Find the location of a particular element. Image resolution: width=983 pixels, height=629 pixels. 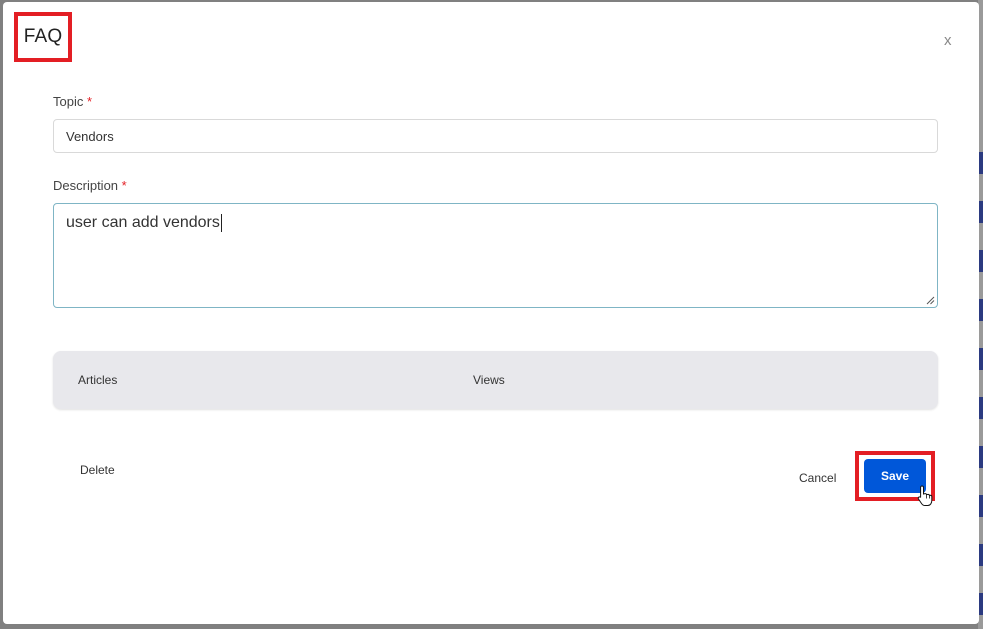

title-highlight: FAQ is located at coordinates (43, 37).